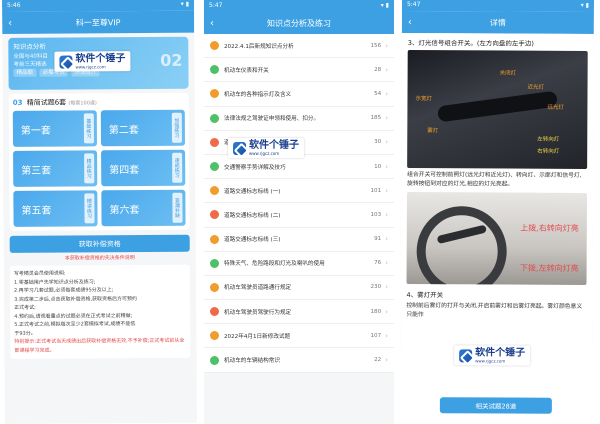 The width and height of the screenshot is (600, 424). I want to click on topic-count: 10, so click(378, 166).